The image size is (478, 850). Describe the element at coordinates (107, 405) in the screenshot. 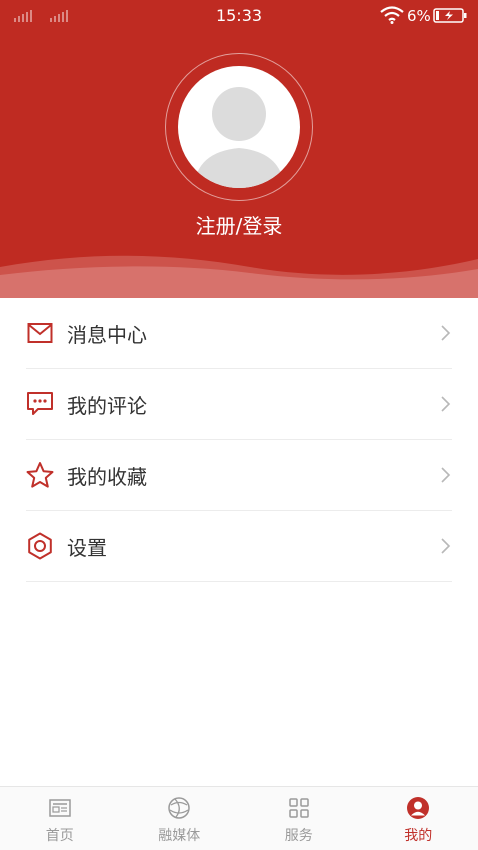

I see `menu-item-label: 我的评论` at that location.